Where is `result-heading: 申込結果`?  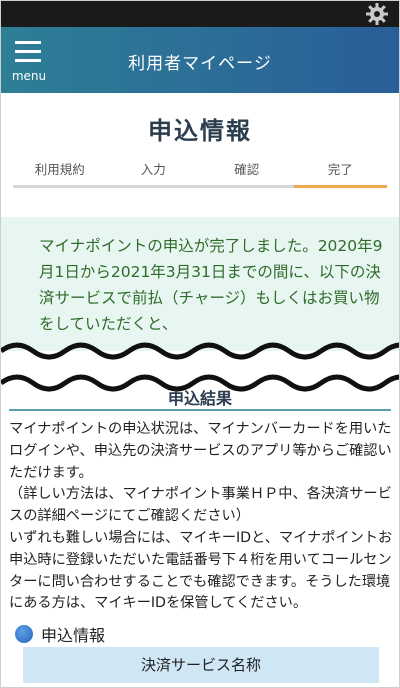 result-heading: 申込結果 is located at coordinates (199, 398).